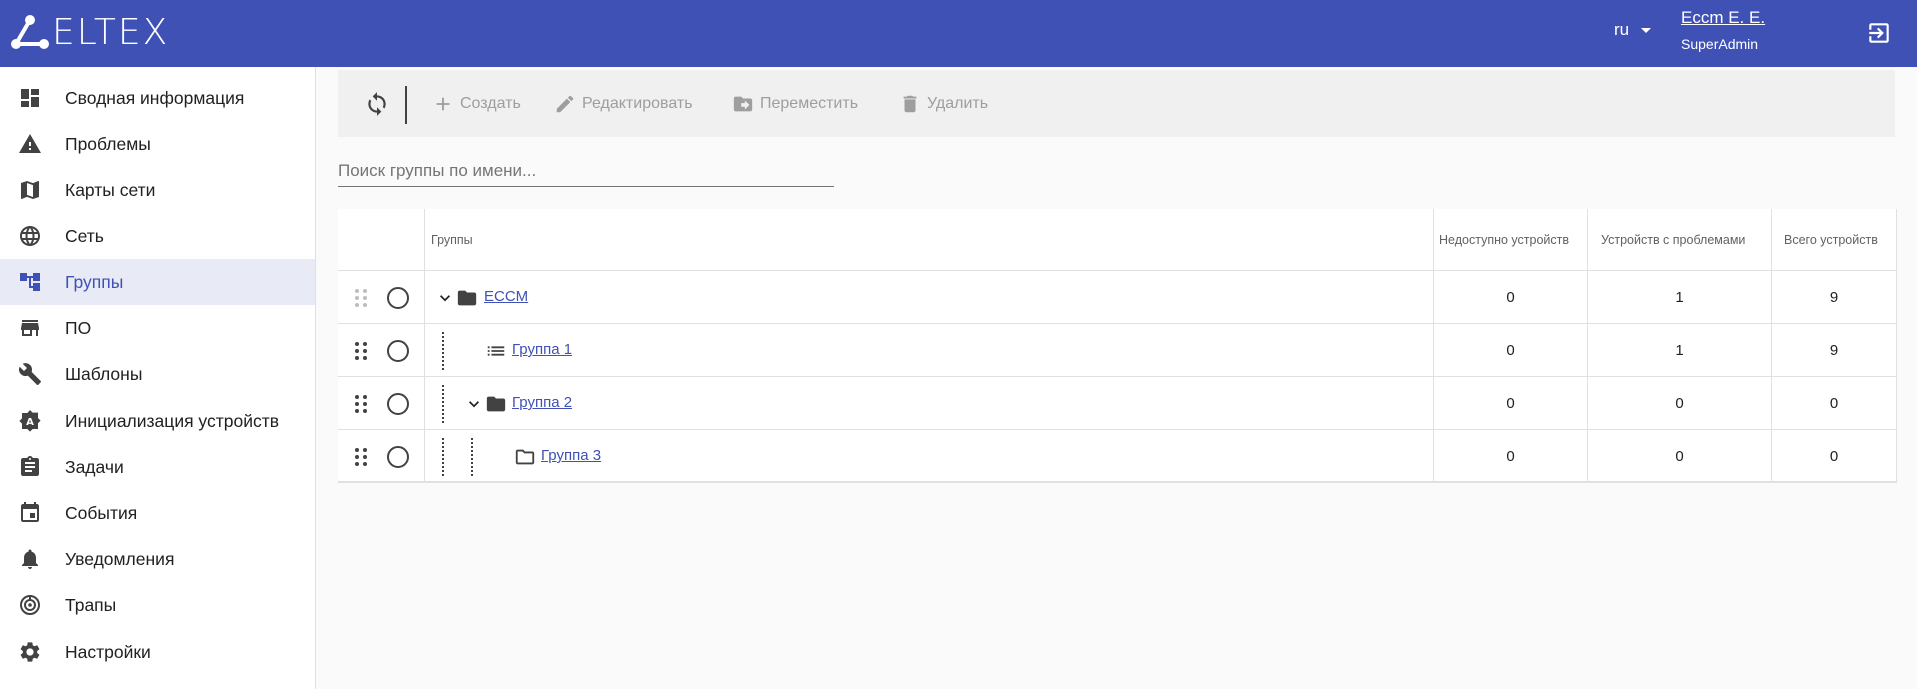 This screenshot has width=1917, height=689. What do you see at coordinates (490, 103) in the screenshot?
I see `create-label: Создать` at bounding box center [490, 103].